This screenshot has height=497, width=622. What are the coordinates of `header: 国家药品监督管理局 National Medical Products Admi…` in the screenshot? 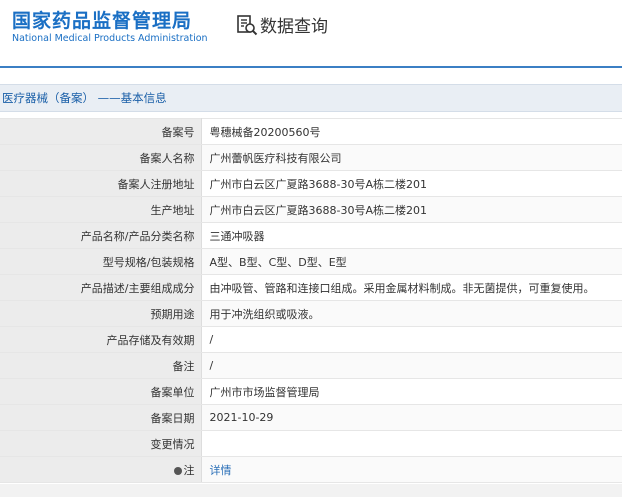 It's located at (311, 30).